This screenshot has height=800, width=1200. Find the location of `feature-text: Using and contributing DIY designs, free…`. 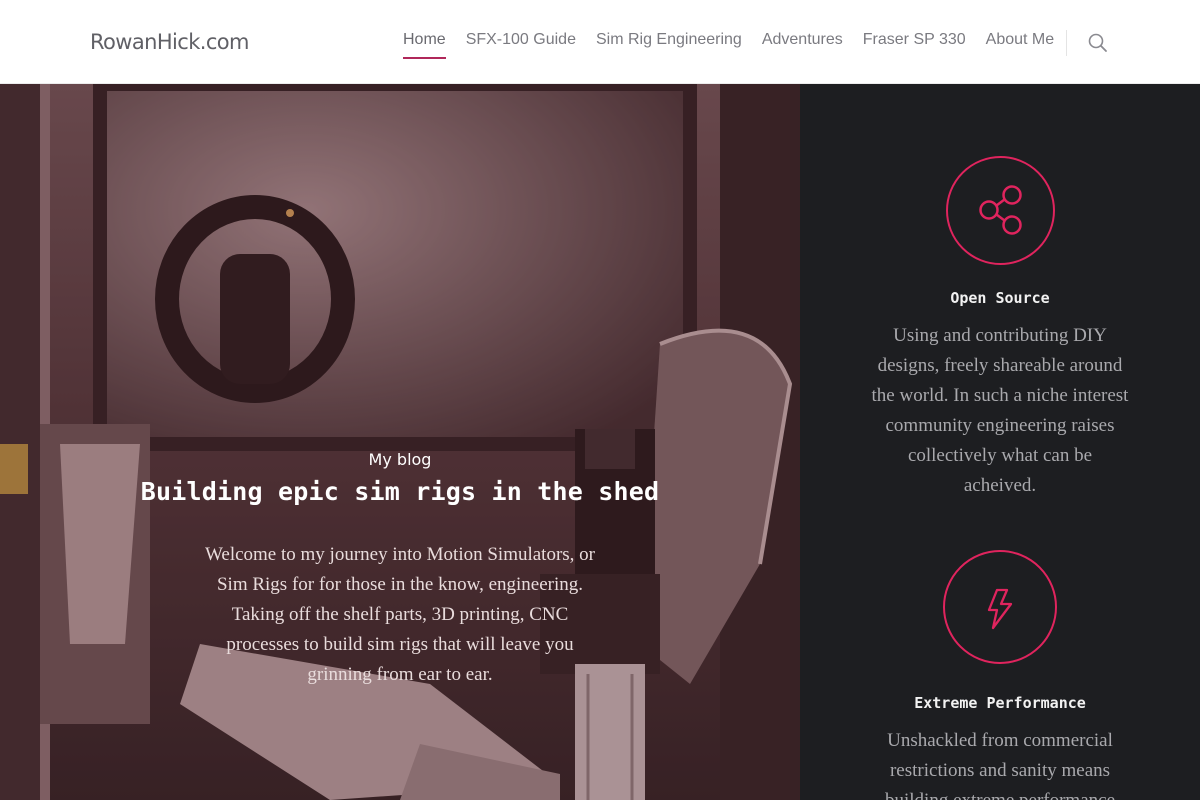

feature-text: Using and contributing DIY designs, free… is located at coordinates (1000, 410).